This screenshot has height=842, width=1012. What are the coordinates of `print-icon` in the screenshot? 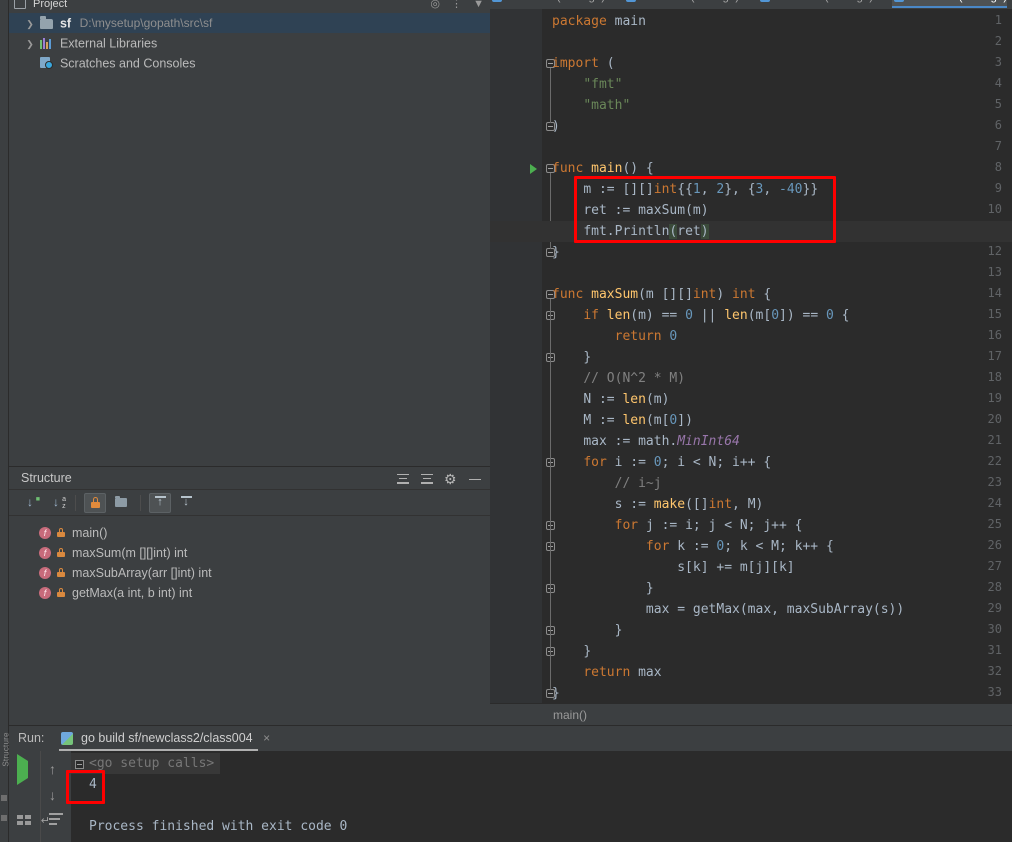 It's located at (25, 823).